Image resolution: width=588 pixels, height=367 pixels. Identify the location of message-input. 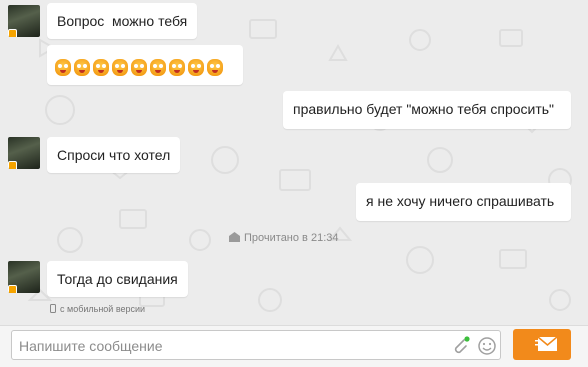
(229, 346).